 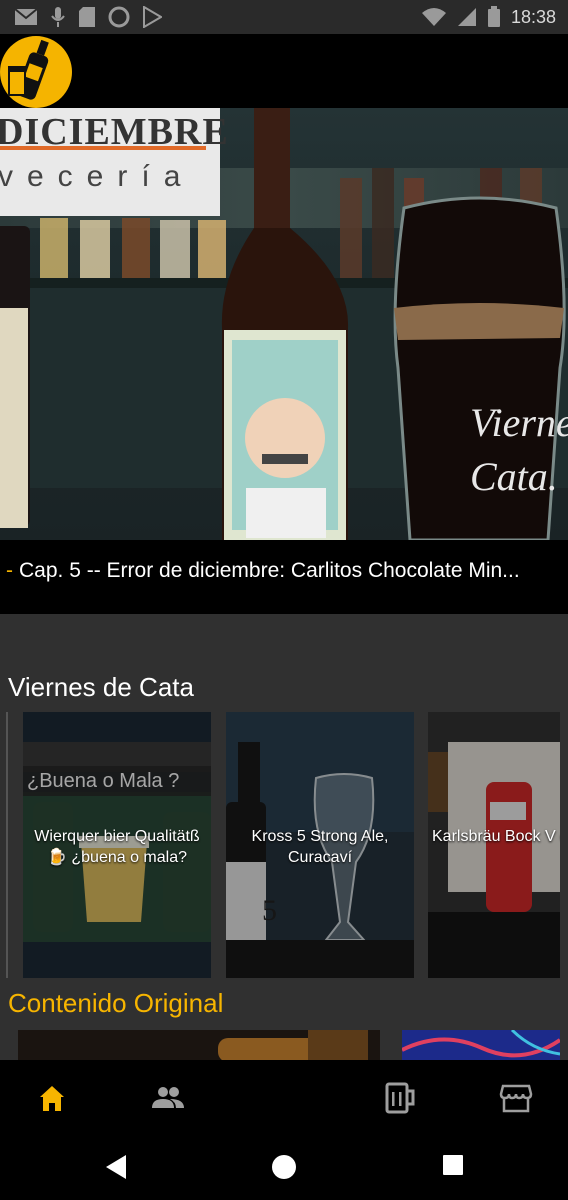 I want to click on nav-store, so click(x=516, y=1098).